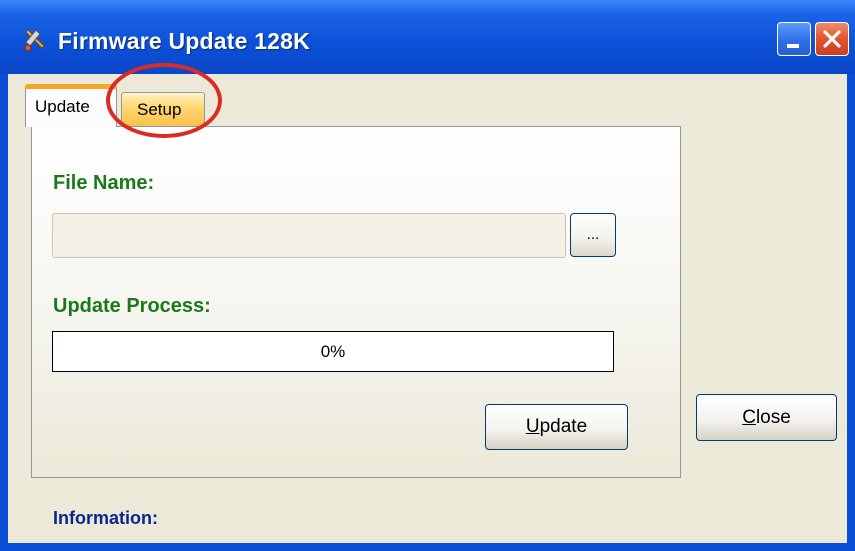  Describe the element at coordinates (309, 235) in the screenshot. I see `file-name-input` at that location.